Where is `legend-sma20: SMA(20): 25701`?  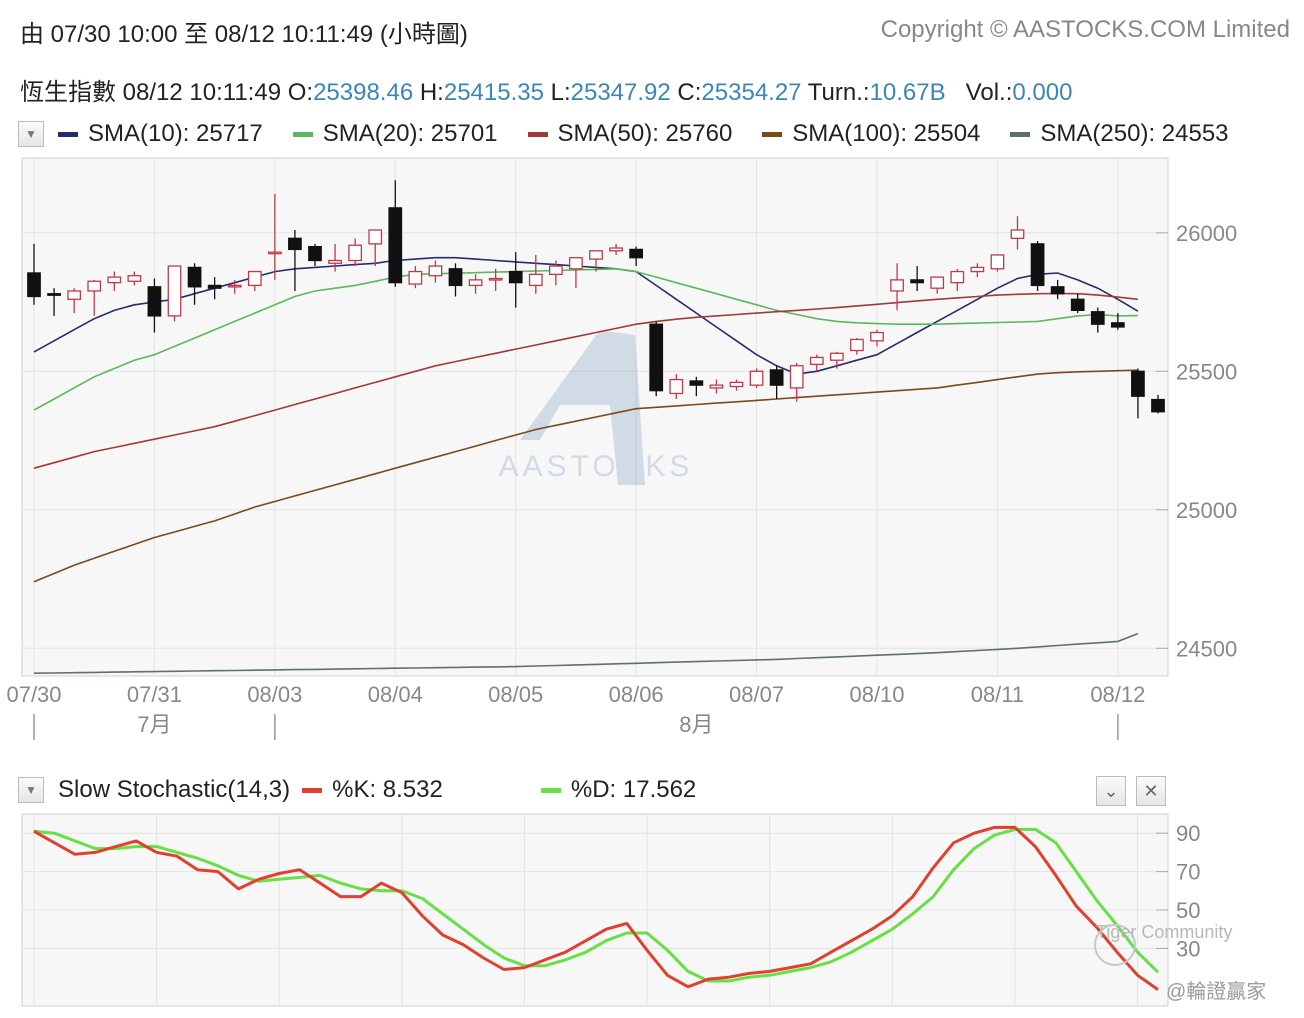
legend-sma20: SMA(20): 25701 is located at coordinates (395, 134).